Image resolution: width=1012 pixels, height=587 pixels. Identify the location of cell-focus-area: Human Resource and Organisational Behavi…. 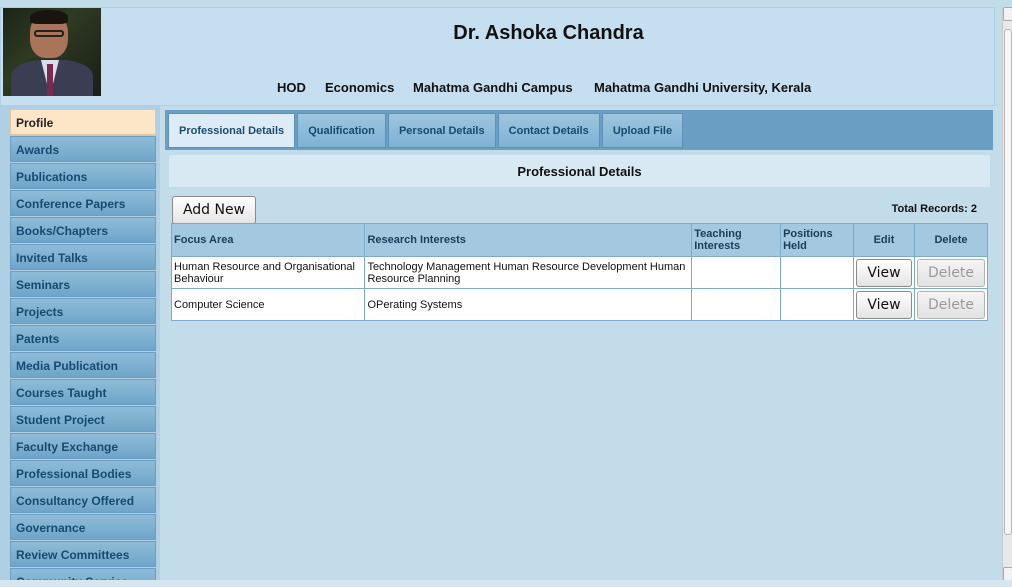
(268, 272).